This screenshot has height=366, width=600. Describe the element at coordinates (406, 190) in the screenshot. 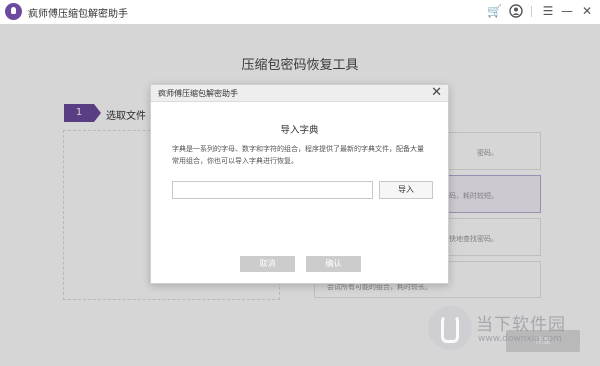

I see `import-button: 导入` at that location.